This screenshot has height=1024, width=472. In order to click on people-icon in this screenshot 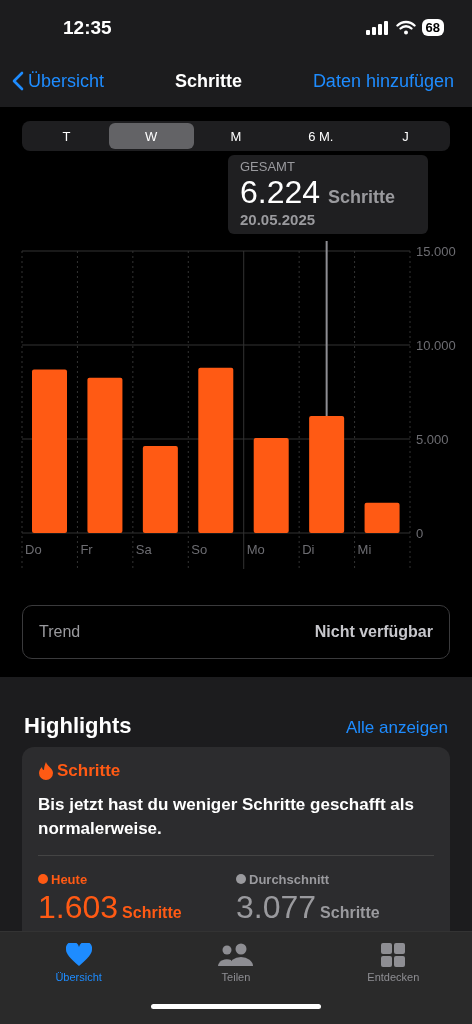, I will do `click(236, 955)`.